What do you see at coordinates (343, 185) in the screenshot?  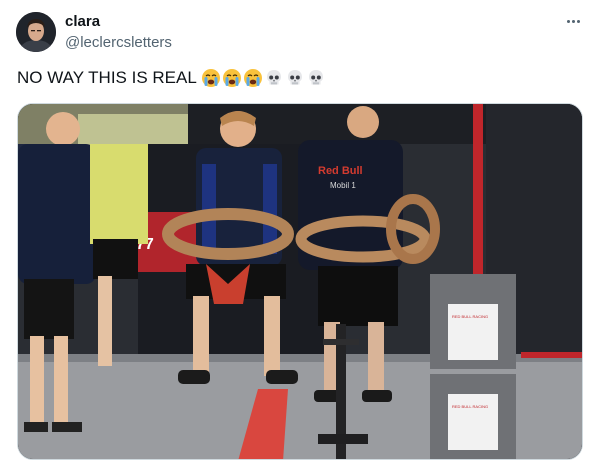 I see `team-logo-subtext: Mobil 1` at bounding box center [343, 185].